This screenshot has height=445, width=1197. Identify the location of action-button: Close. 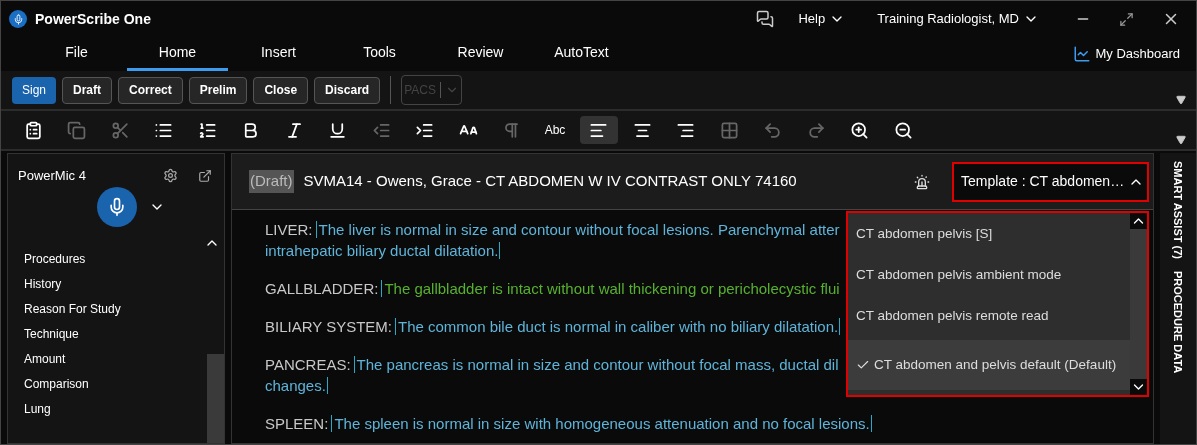
(281, 90).